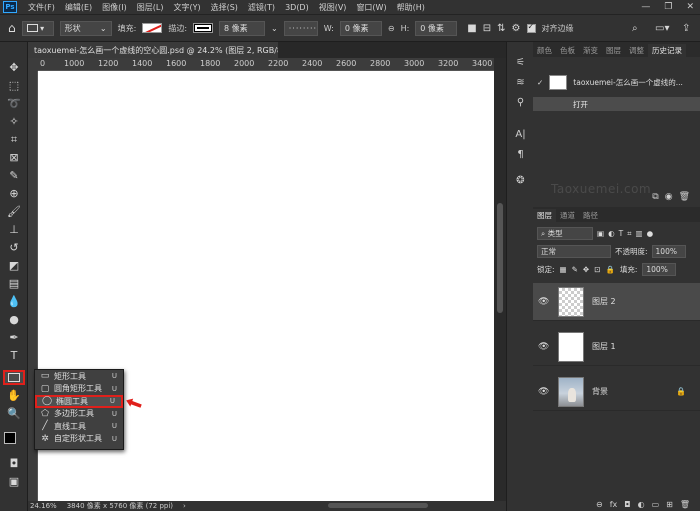  I want to click on adjustment-filter-icon: ◐, so click(611, 233).